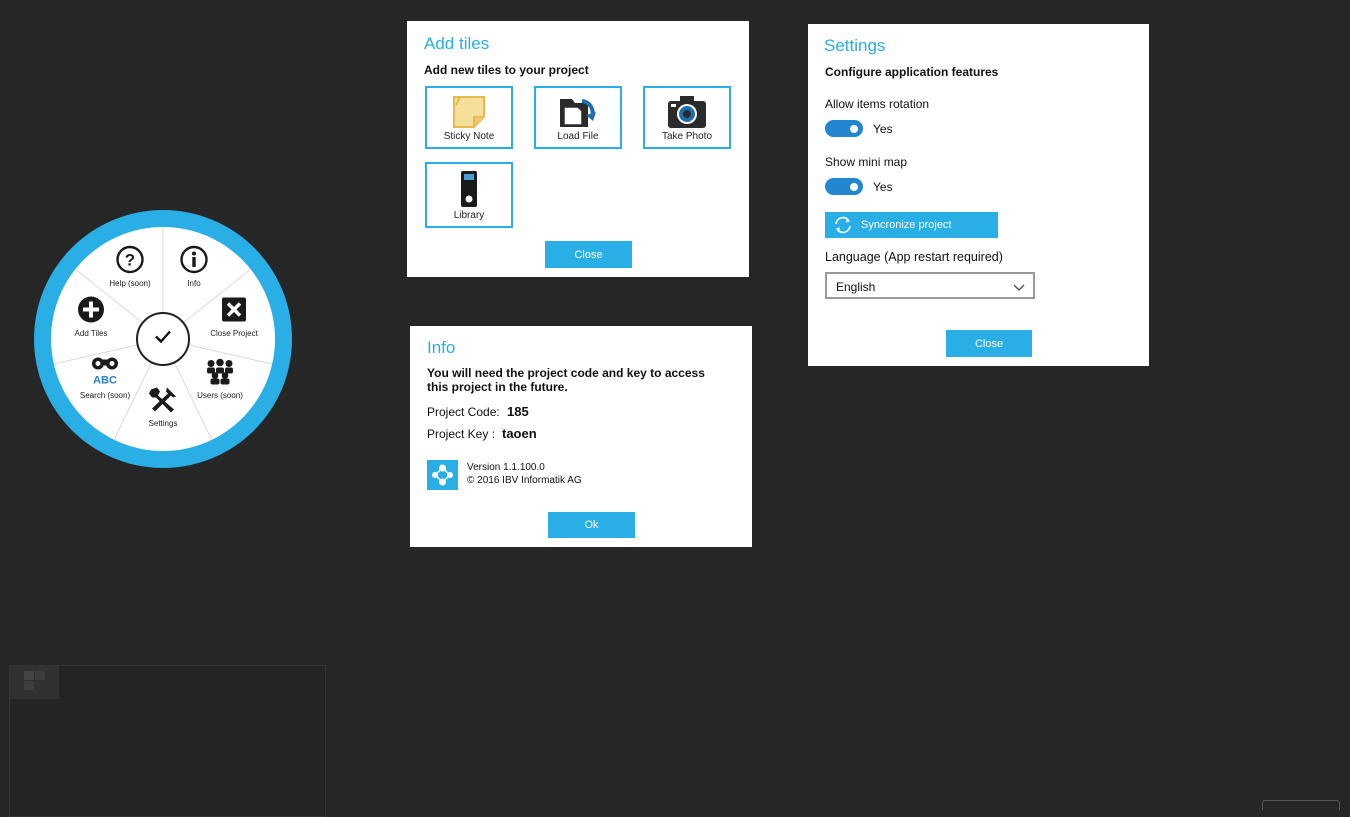 This screenshot has width=1350, height=817. Describe the element at coordinates (877, 104) in the screenshot. I see `allow-rotation-label: Allow items rotation` at that location.